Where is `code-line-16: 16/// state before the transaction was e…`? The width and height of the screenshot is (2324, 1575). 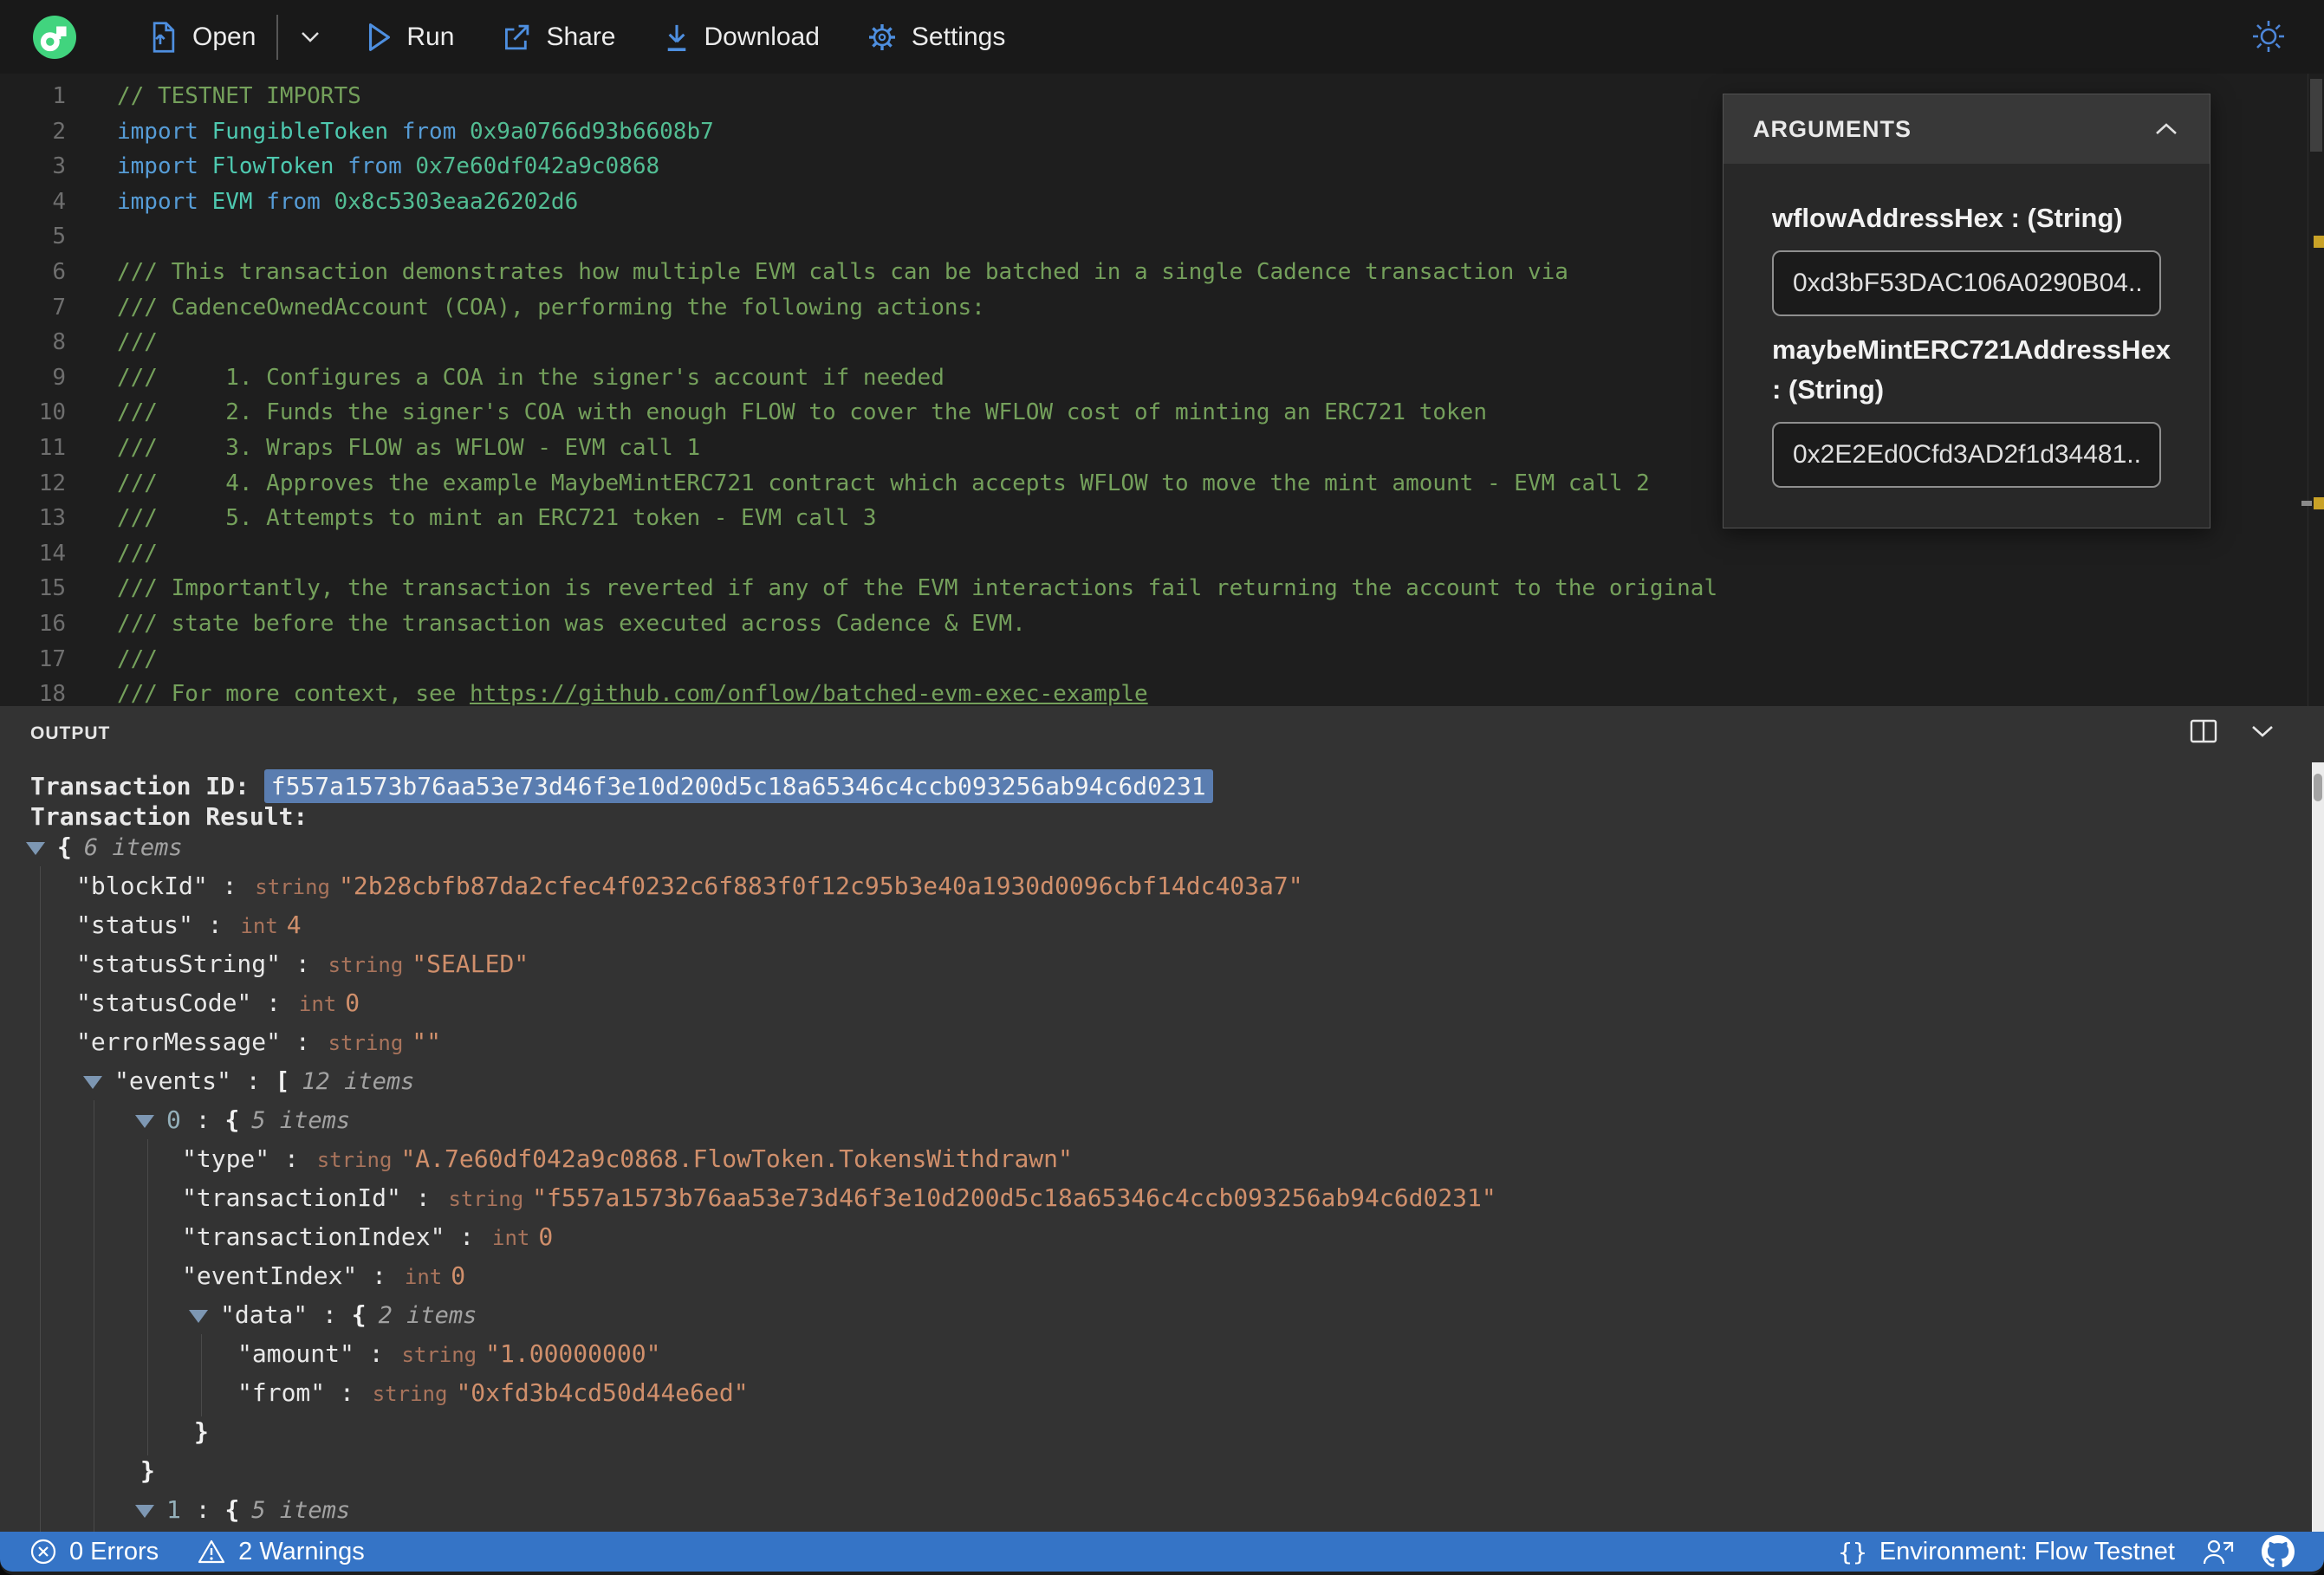 code-line-16: 16/// state before the transaction was e… is located at coordinates (532, 623).